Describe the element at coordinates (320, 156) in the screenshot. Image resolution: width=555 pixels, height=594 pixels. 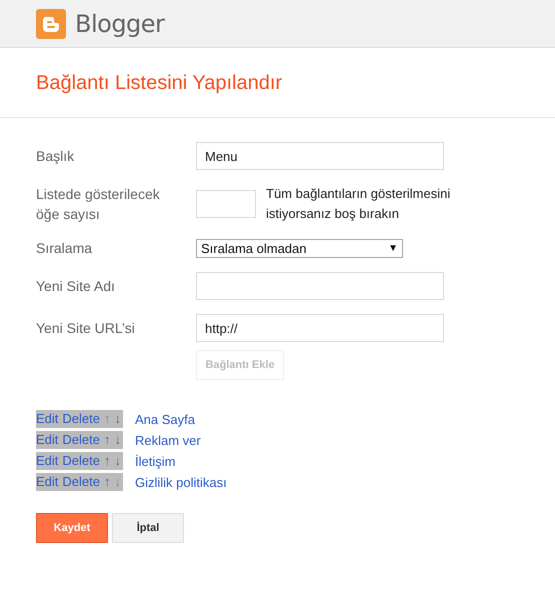
I see `text-field: Menu` at that location.